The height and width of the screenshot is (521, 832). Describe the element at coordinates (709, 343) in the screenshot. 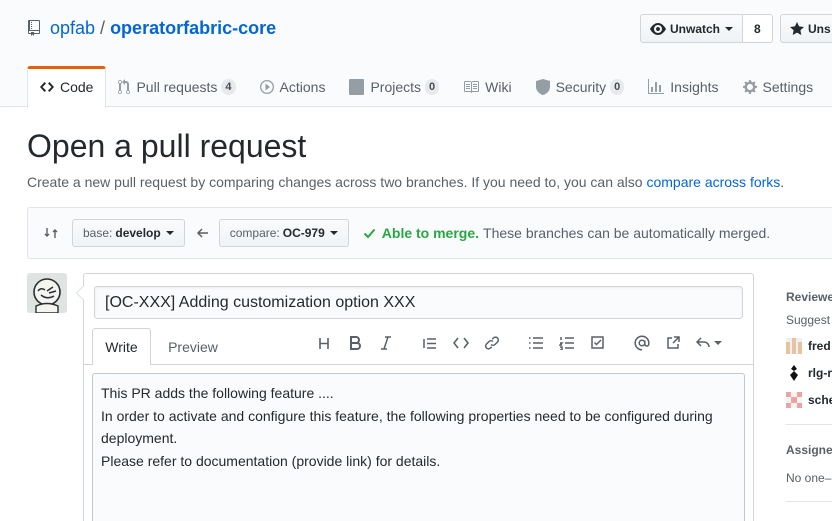

I see `reply-icon` at that location.